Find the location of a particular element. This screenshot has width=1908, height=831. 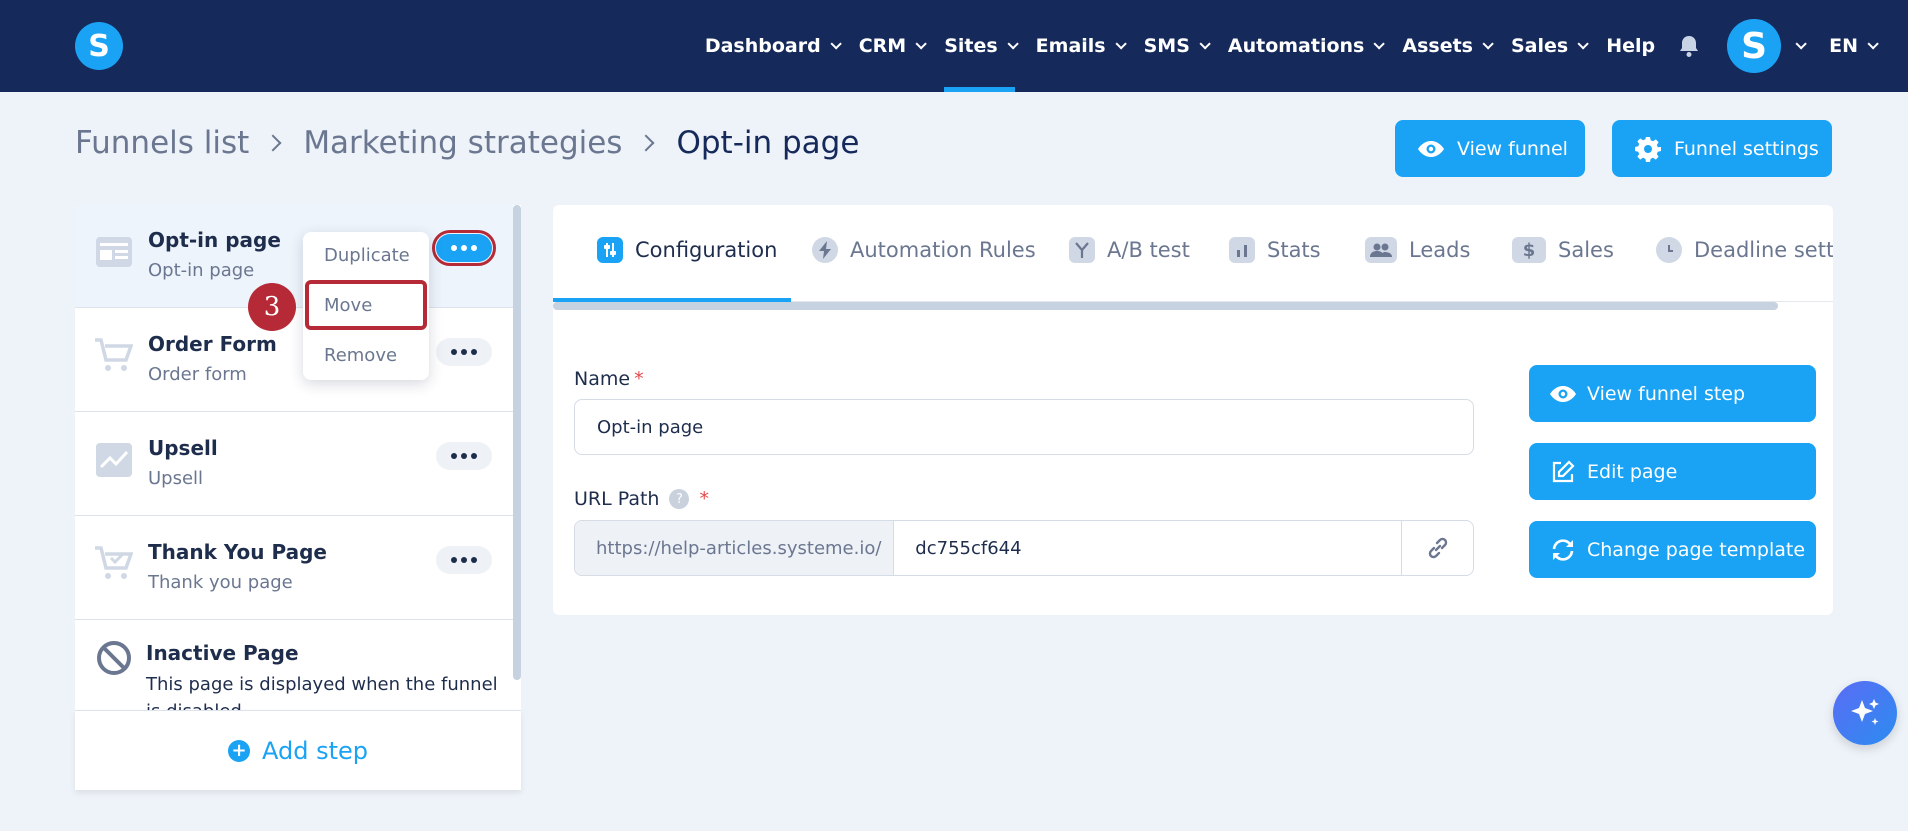

step-opt-in-page: Opt-in page Opt-in page is located at coordinates (294, 256).